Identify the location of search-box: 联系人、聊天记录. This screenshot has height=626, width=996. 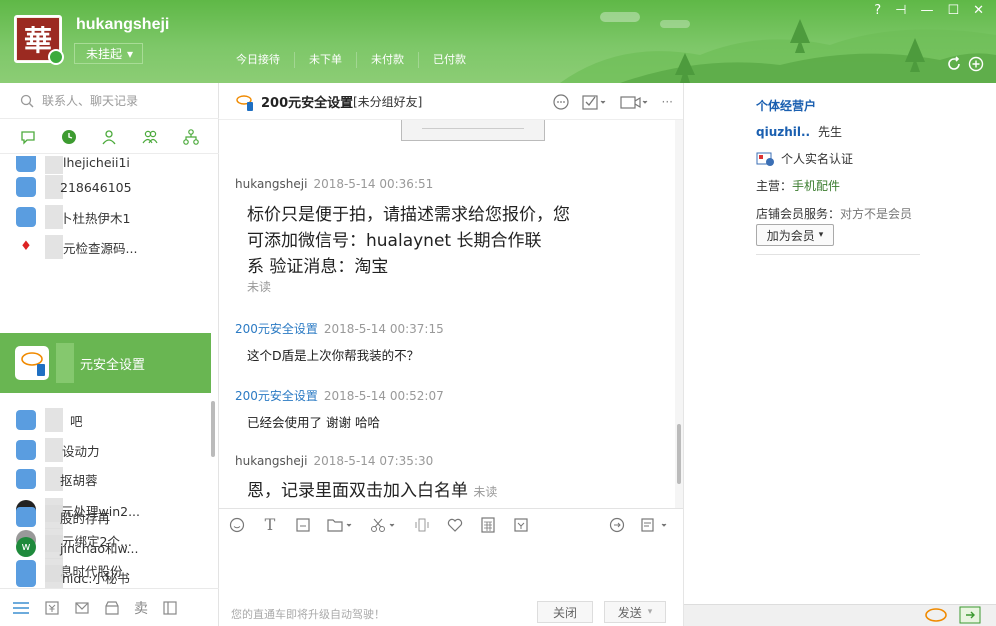
(109, 101).